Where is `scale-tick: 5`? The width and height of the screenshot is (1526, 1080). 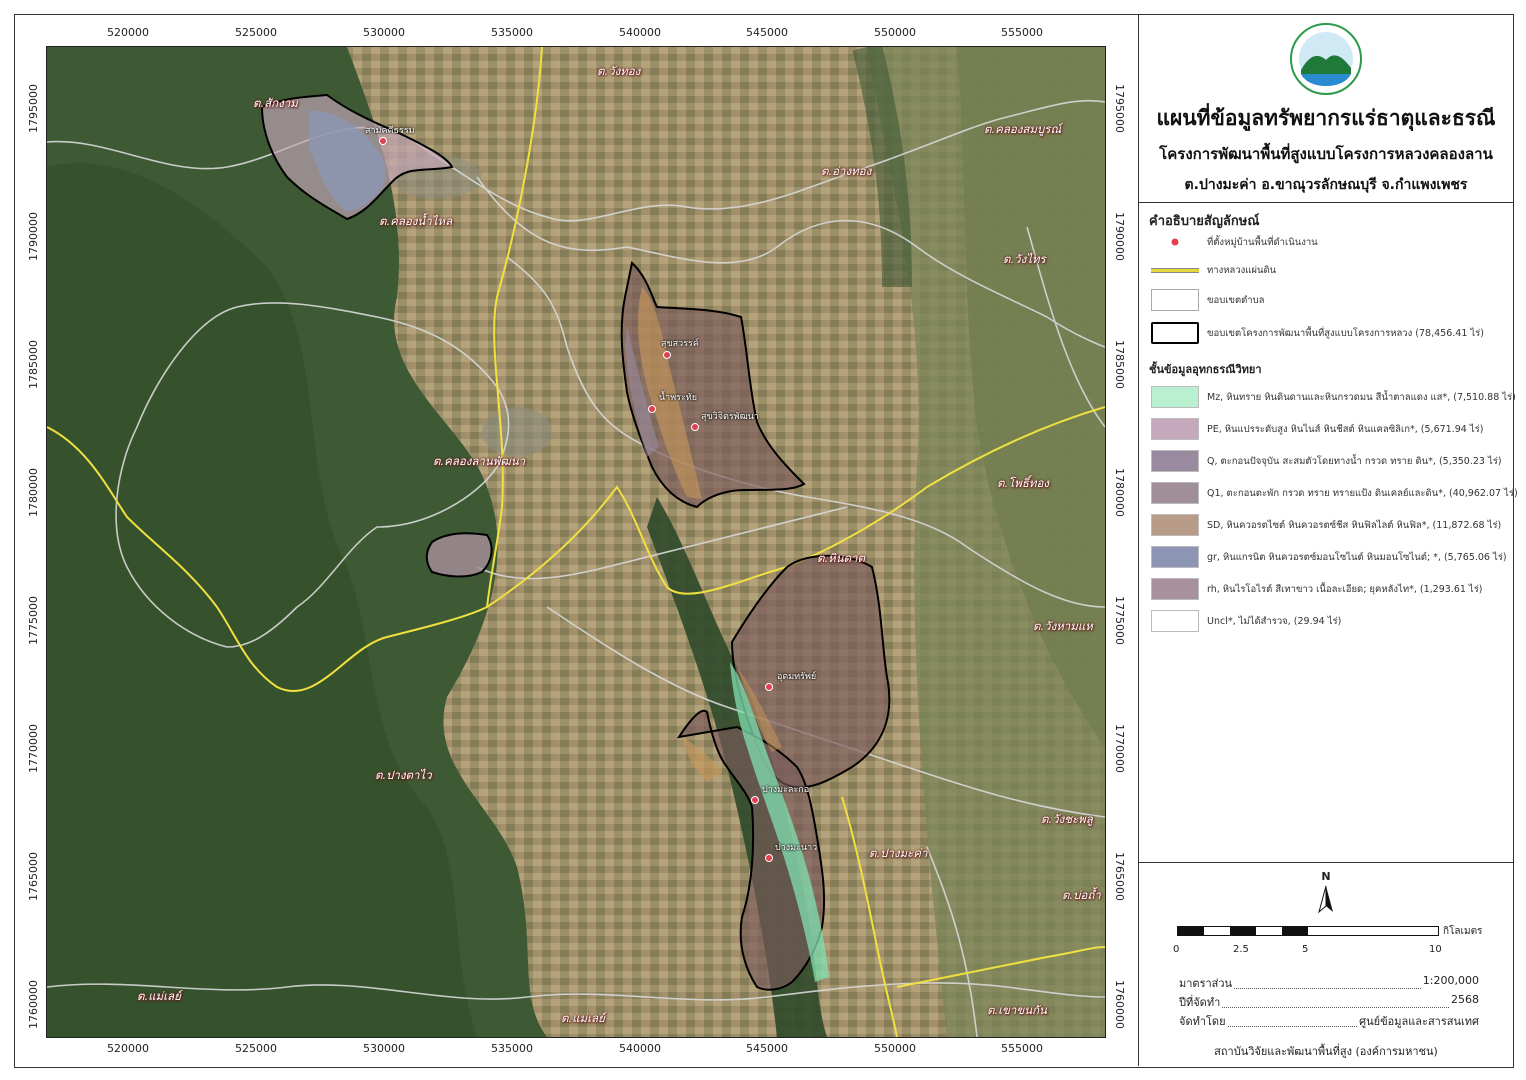
scale-tick: 5 is located at coordinates (1305, 949).